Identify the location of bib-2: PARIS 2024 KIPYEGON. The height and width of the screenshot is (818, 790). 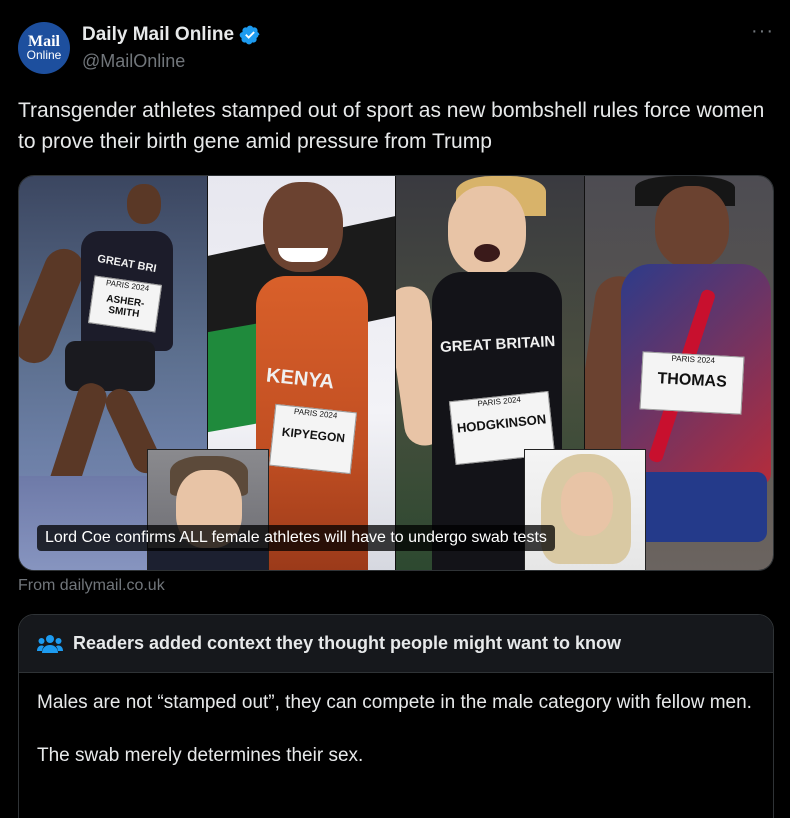
(313, 439).